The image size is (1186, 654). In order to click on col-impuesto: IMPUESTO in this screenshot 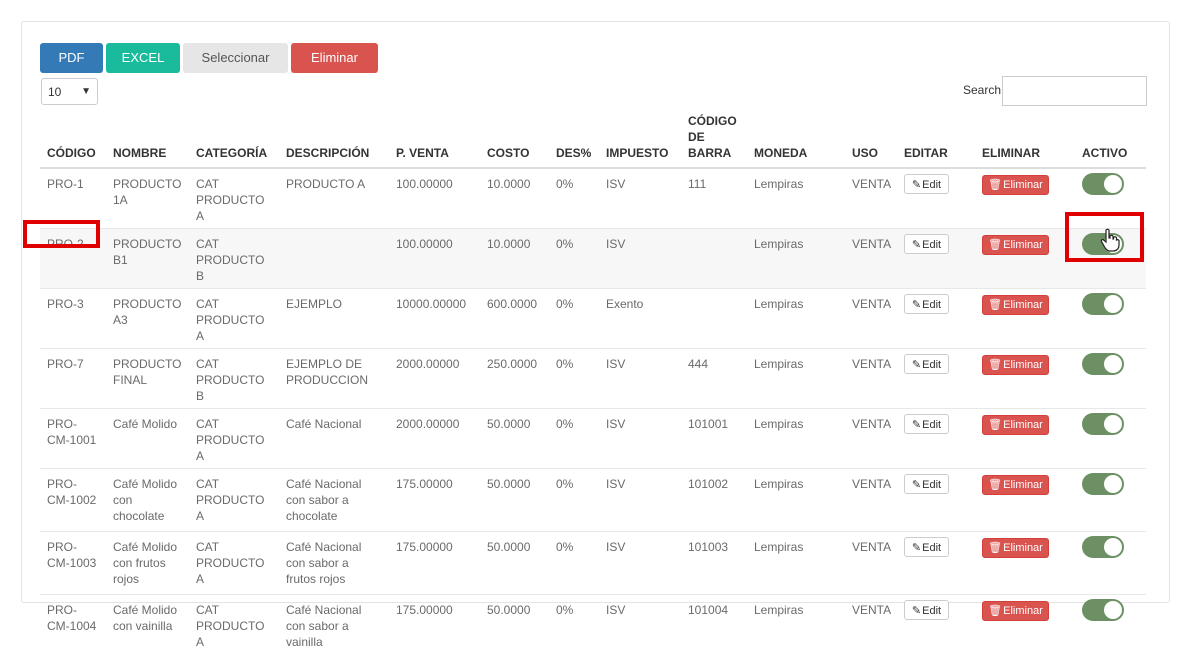, I will do `click(640, 140)`.